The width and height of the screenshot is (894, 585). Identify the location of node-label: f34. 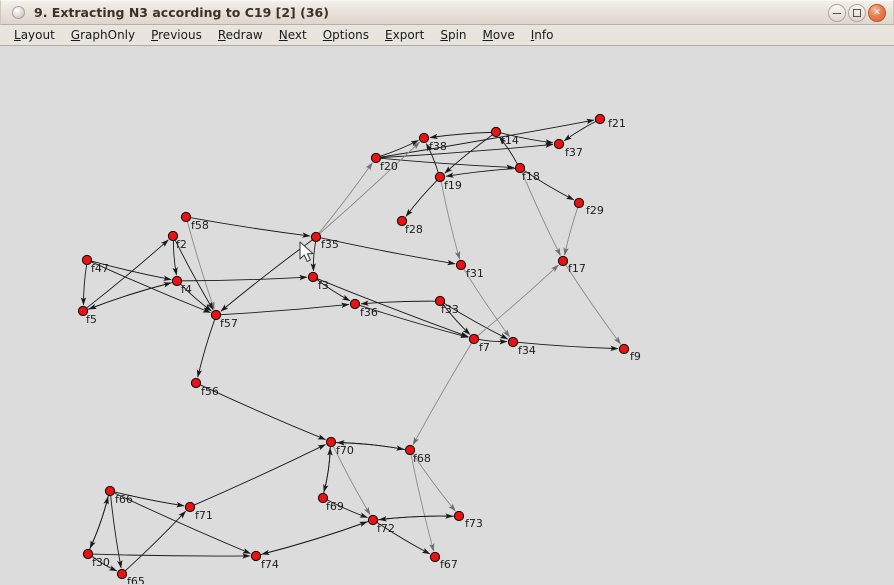
(527, 350).